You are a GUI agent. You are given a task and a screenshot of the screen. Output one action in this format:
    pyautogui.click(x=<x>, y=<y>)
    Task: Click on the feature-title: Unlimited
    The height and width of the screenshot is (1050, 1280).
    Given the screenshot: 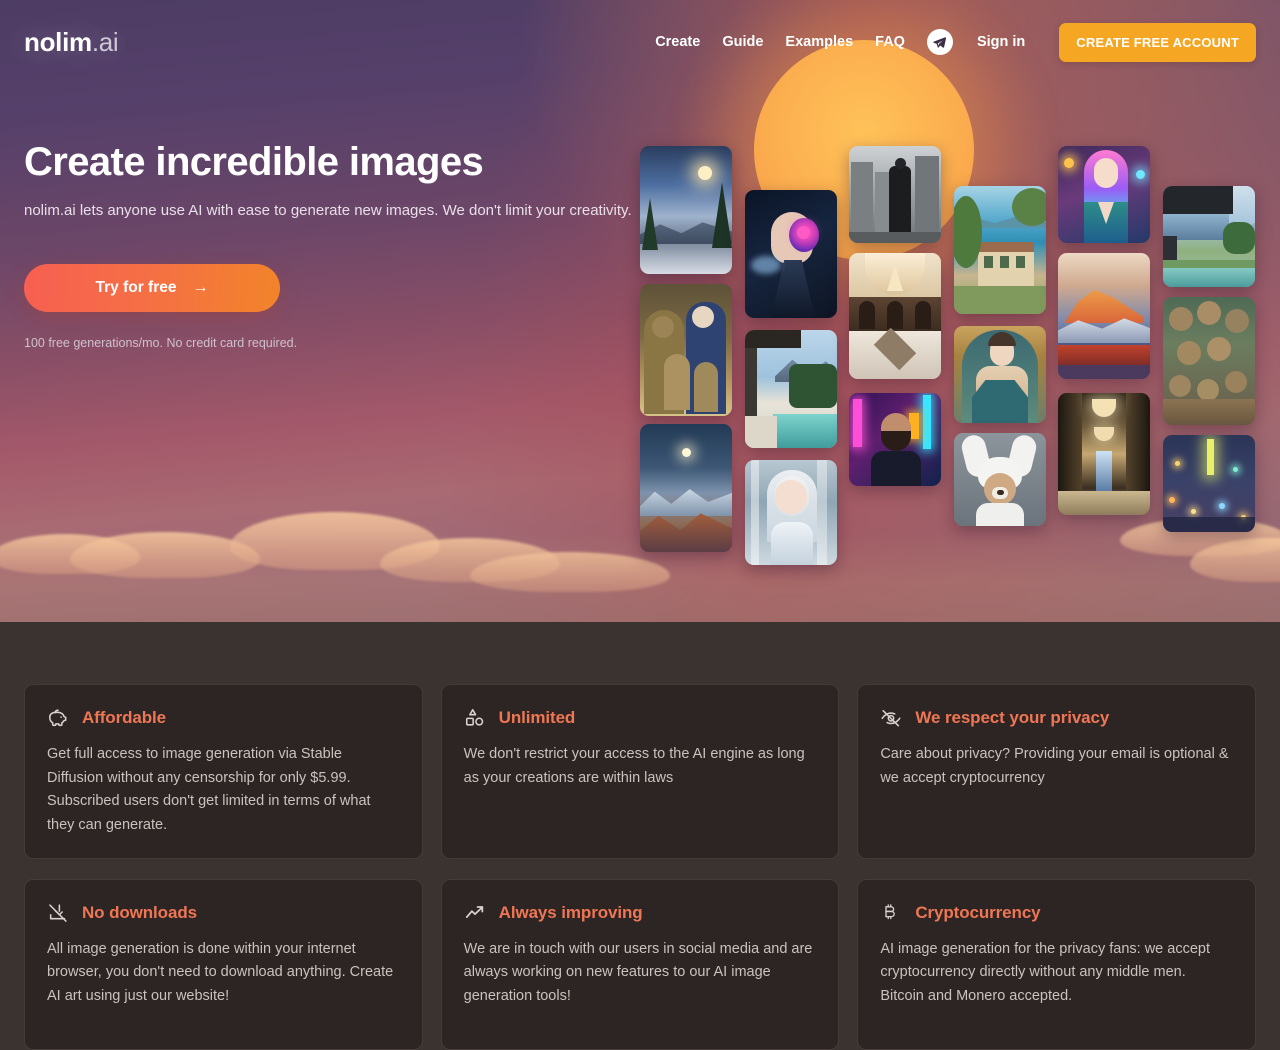 What is the action you would take?
    pyautogui.click(x=537, y=717)
    